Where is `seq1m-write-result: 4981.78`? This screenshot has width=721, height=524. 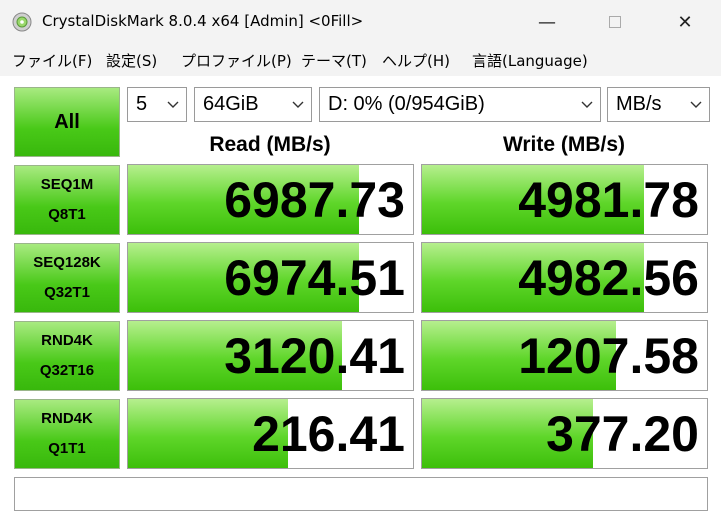
seq1m-write-result: 4981.78 is located at coordinates (564, 199).